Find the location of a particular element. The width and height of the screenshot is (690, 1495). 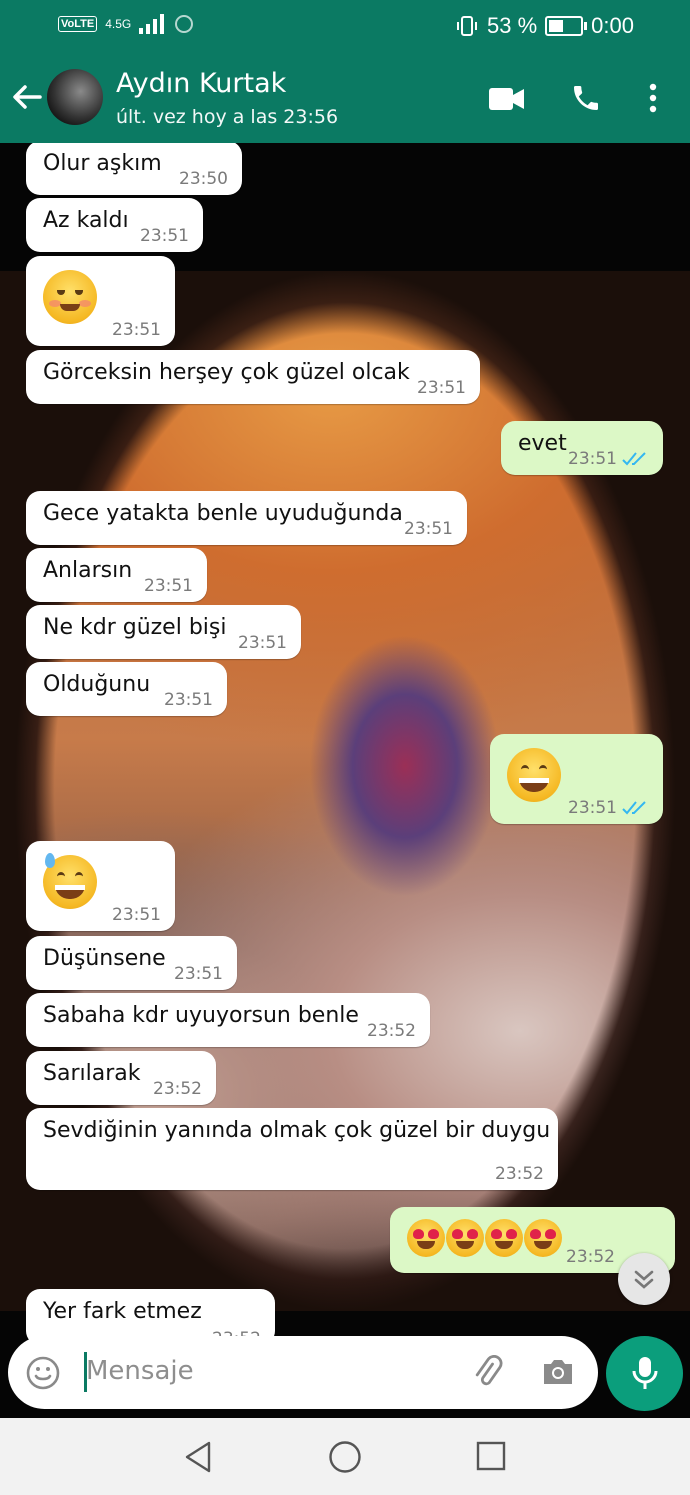

more-options-icon is located at coordinates (653, 98).